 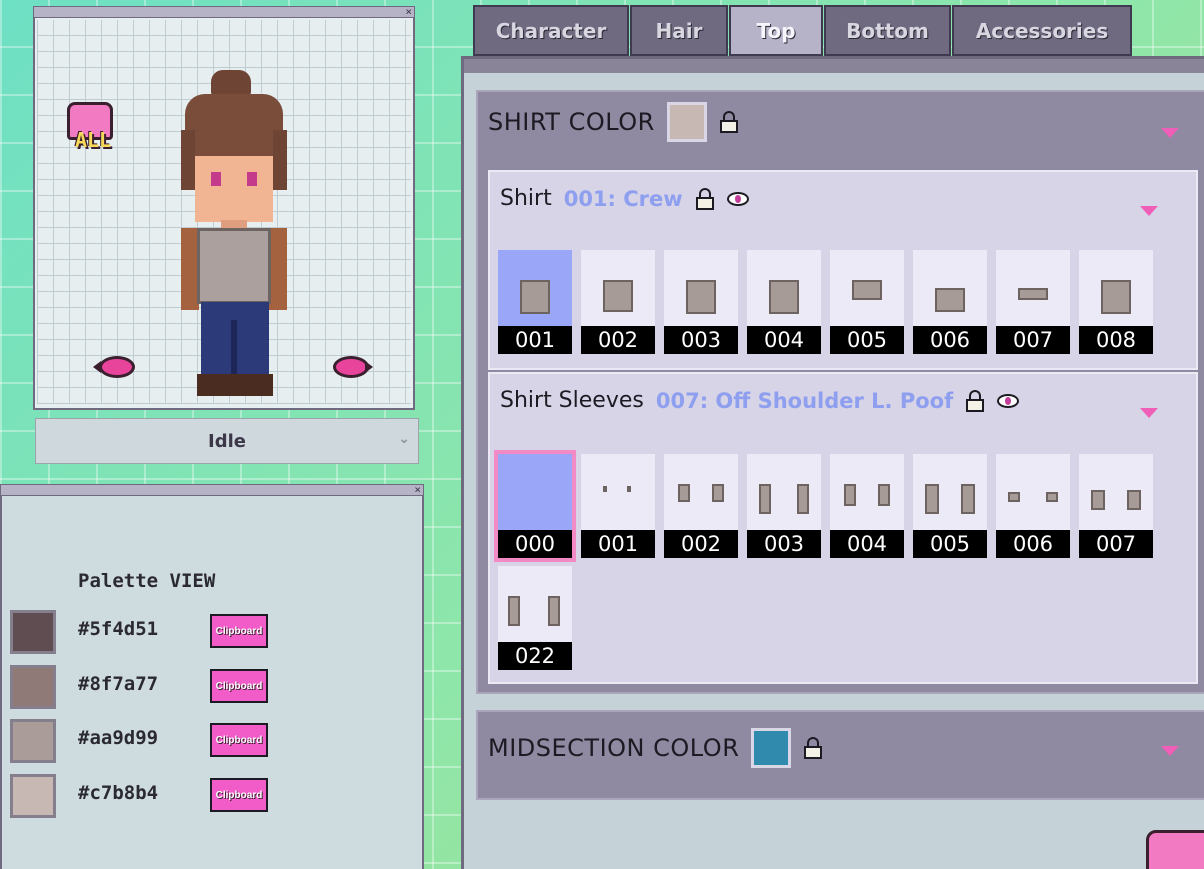 I want to click on section-title: MIDSECTION COLOR, so click(x=614, y=748).